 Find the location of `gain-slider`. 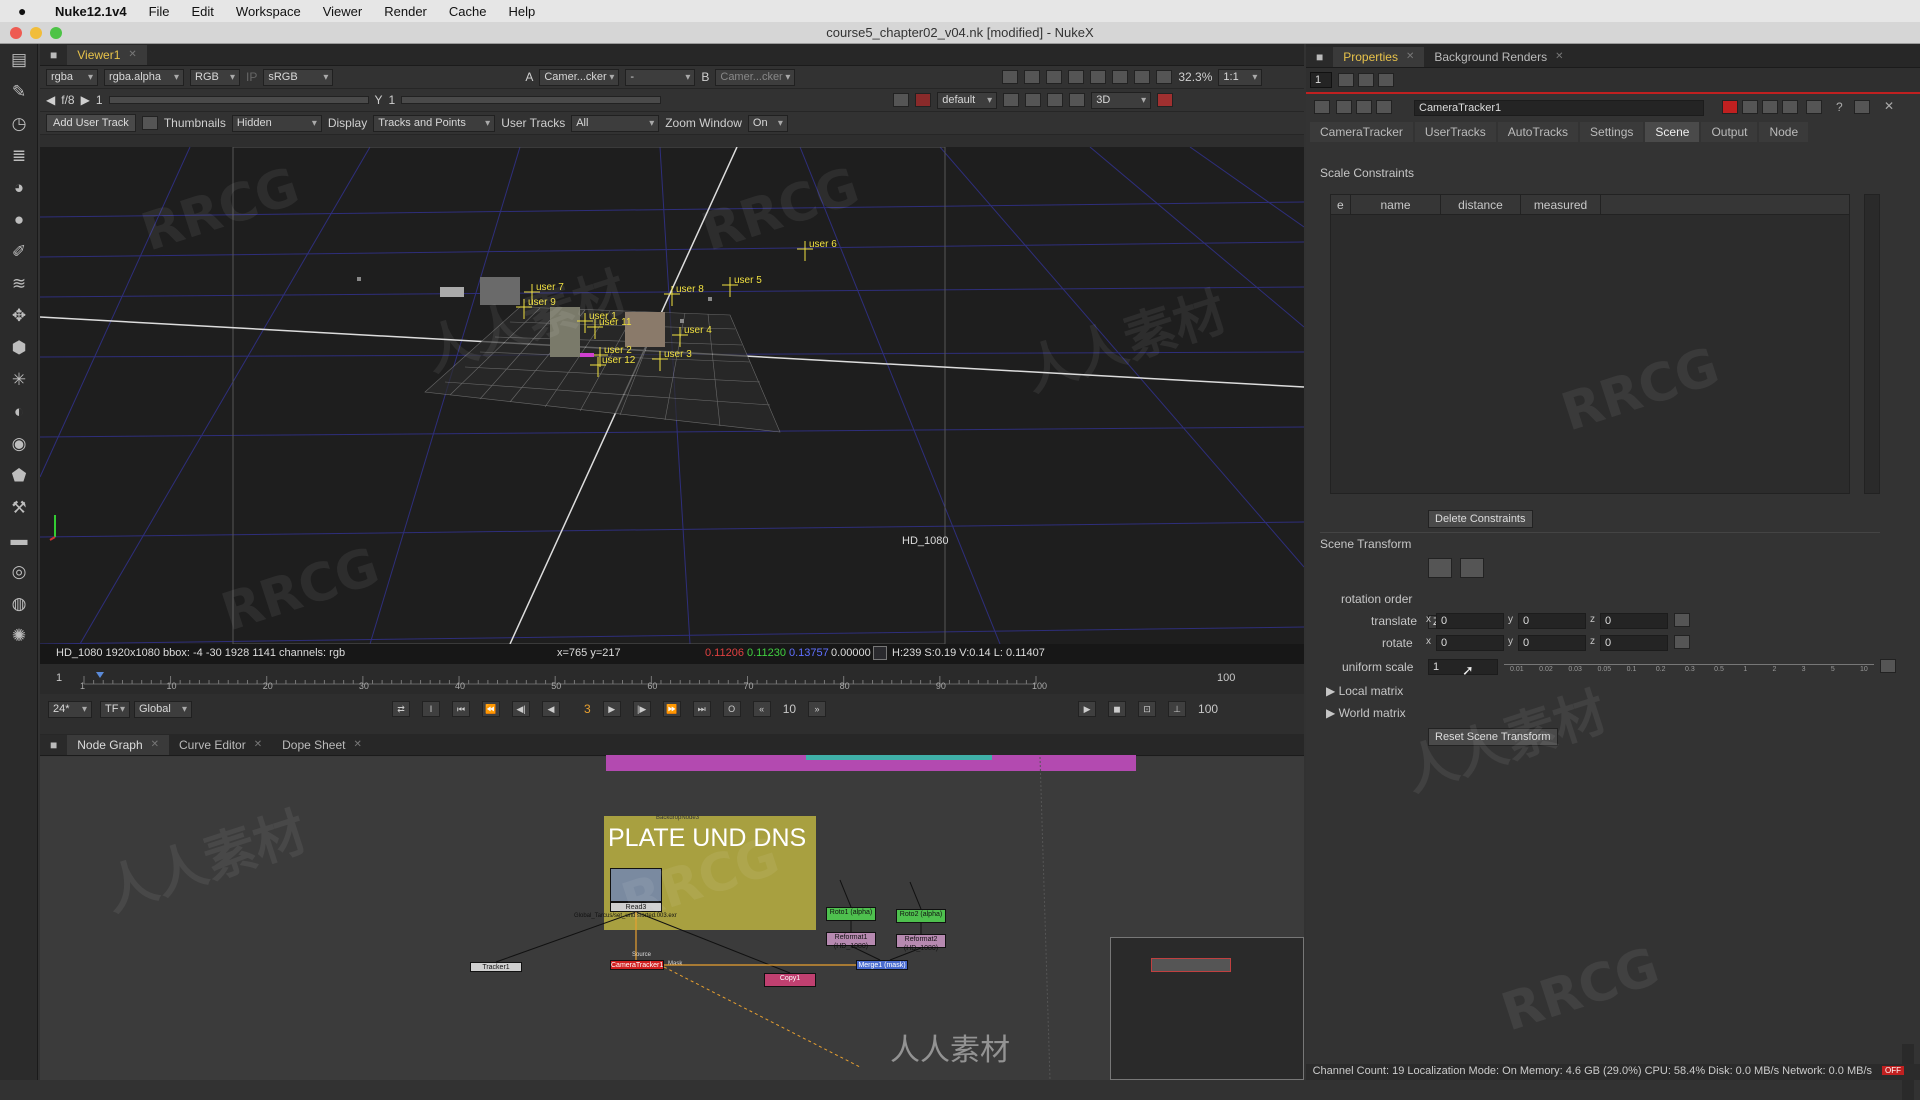

gain-slider is located at coordinates (238, 100).